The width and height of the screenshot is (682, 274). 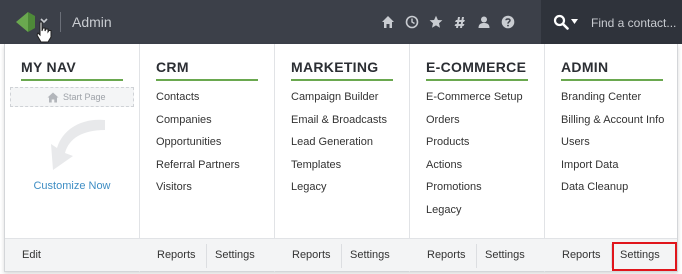 What do you see at coordinates (476, 67) in the screenshot?
I see `column-heading: E-COMMERCE` at bounding box center [476, 67].